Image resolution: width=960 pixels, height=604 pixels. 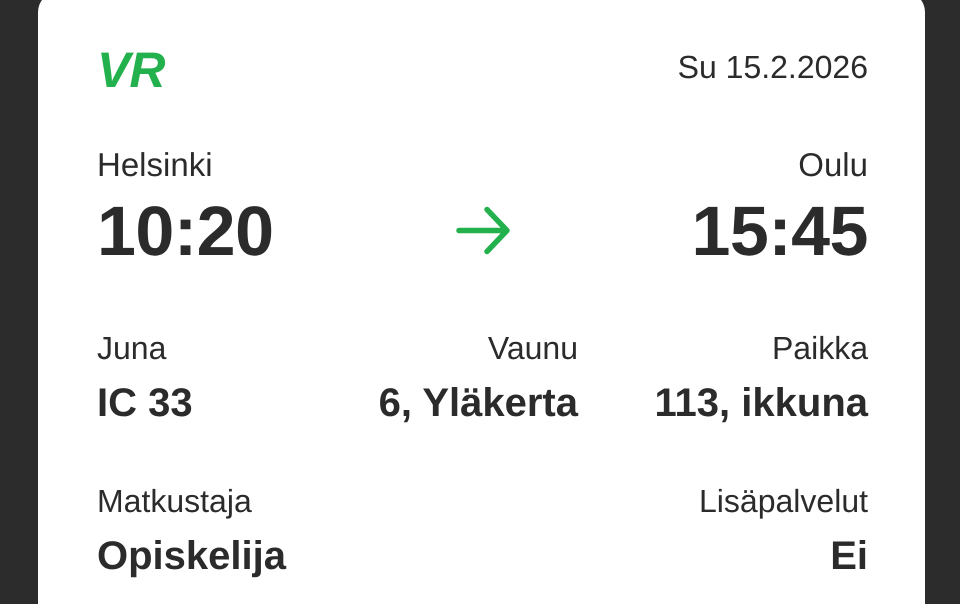 I want to click on detail-value: Opiskelija, so click(x=191, y=555).